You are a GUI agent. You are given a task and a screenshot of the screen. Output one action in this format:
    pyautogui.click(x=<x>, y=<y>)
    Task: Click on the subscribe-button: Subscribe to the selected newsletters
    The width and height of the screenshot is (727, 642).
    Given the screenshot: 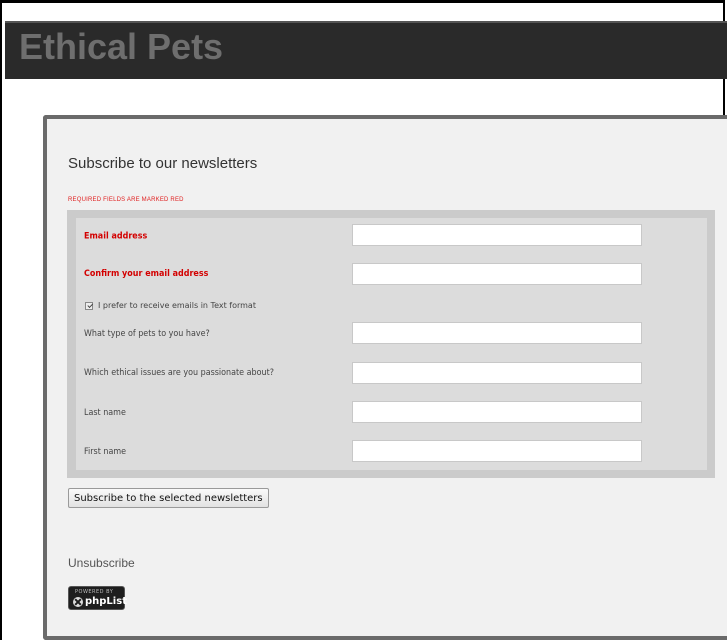 What is the action you would take?
    pyautogui.click(x=168, y=498)
    